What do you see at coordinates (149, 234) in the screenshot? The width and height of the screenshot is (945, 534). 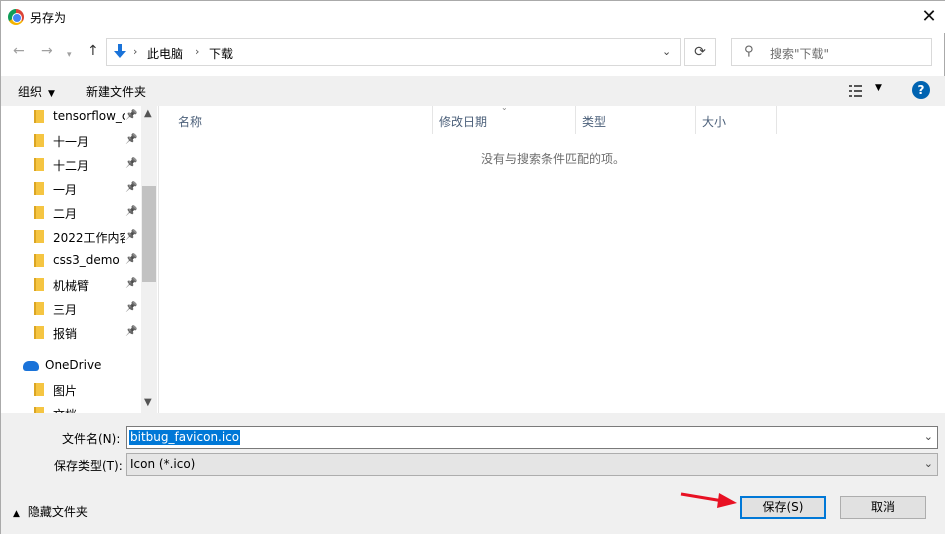 I see `scrollbar-thumb` at bounding box center [149, 234].